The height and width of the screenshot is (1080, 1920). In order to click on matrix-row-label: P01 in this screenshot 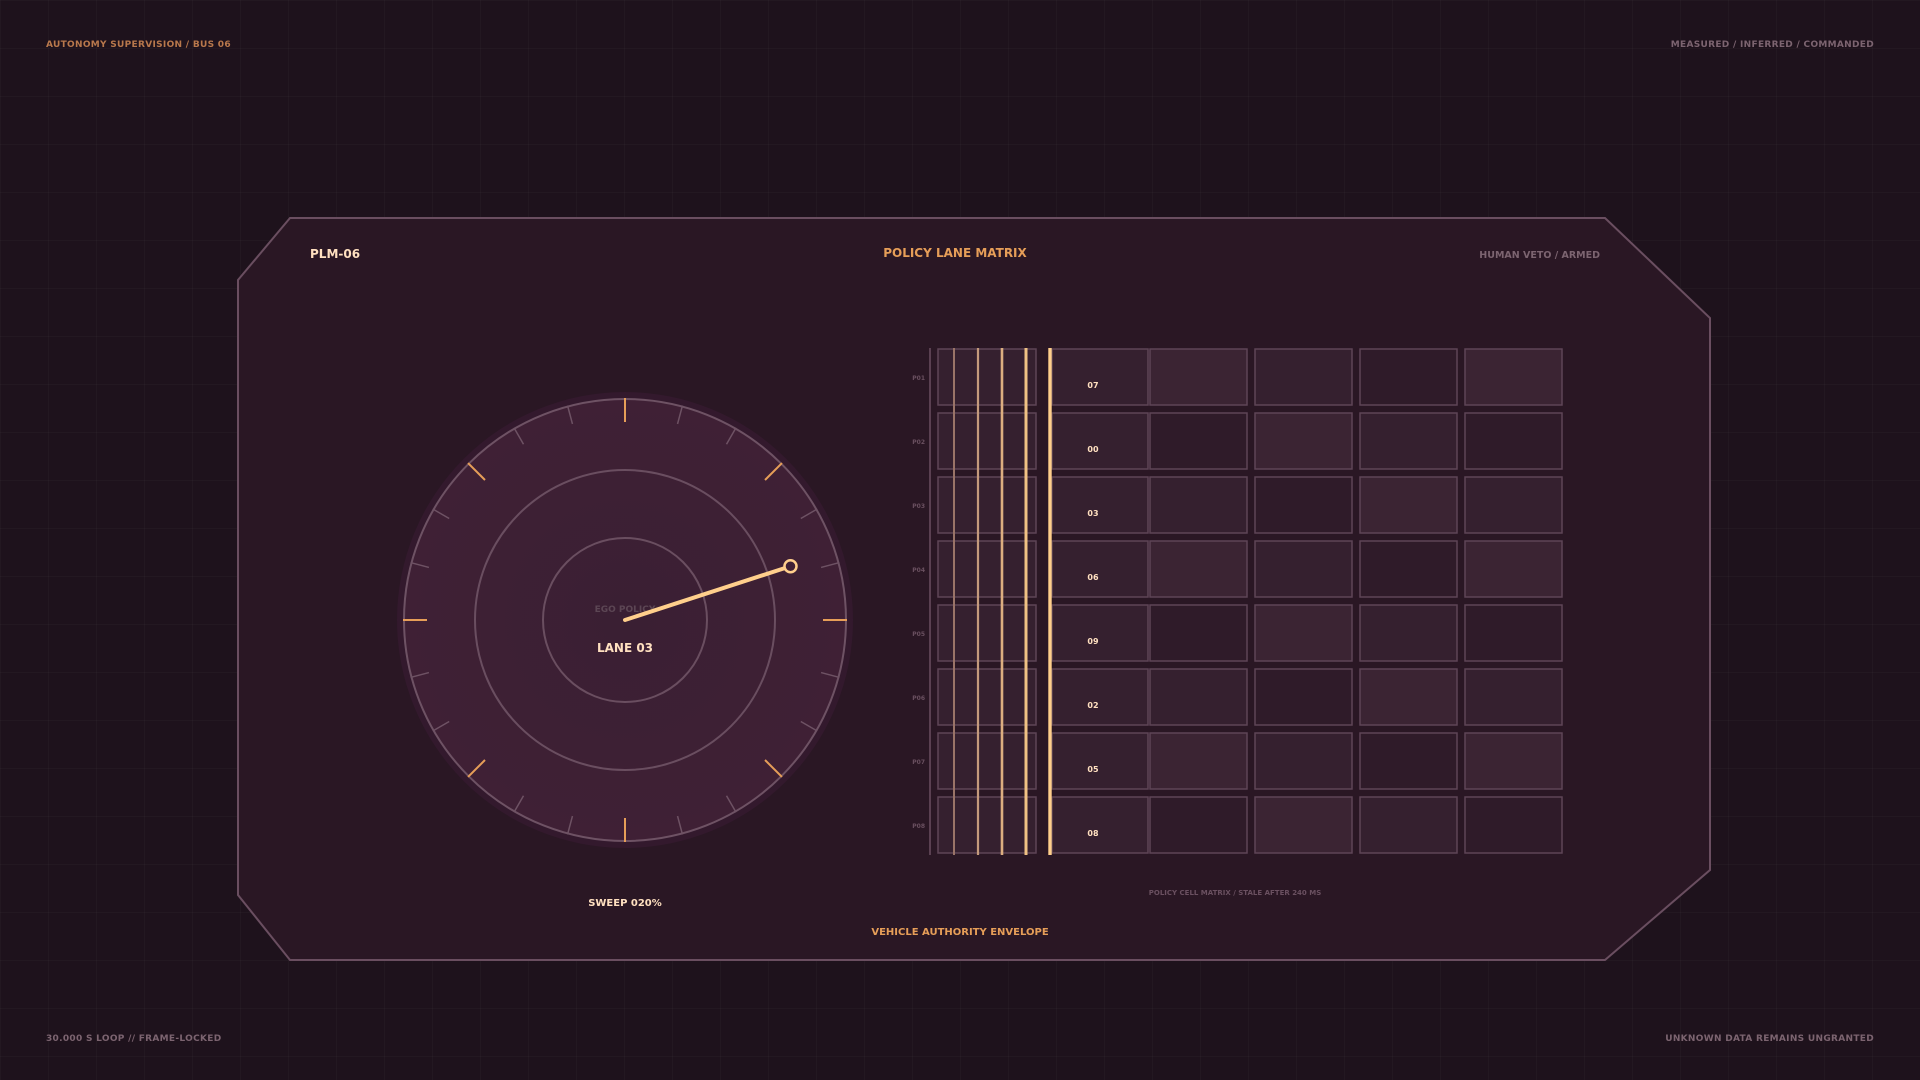, I will do `click(918, 378)`.